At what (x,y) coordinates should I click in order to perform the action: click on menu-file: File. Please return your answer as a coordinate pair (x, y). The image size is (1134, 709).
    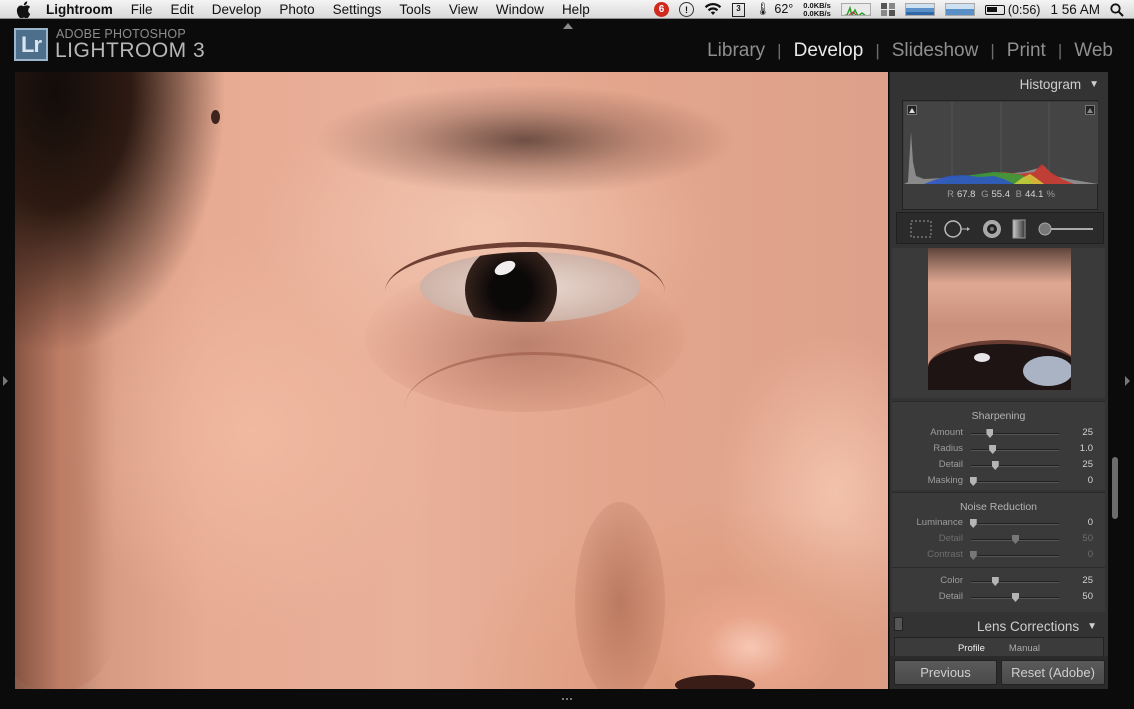
    Looking at the image, I should click on (142, 9).